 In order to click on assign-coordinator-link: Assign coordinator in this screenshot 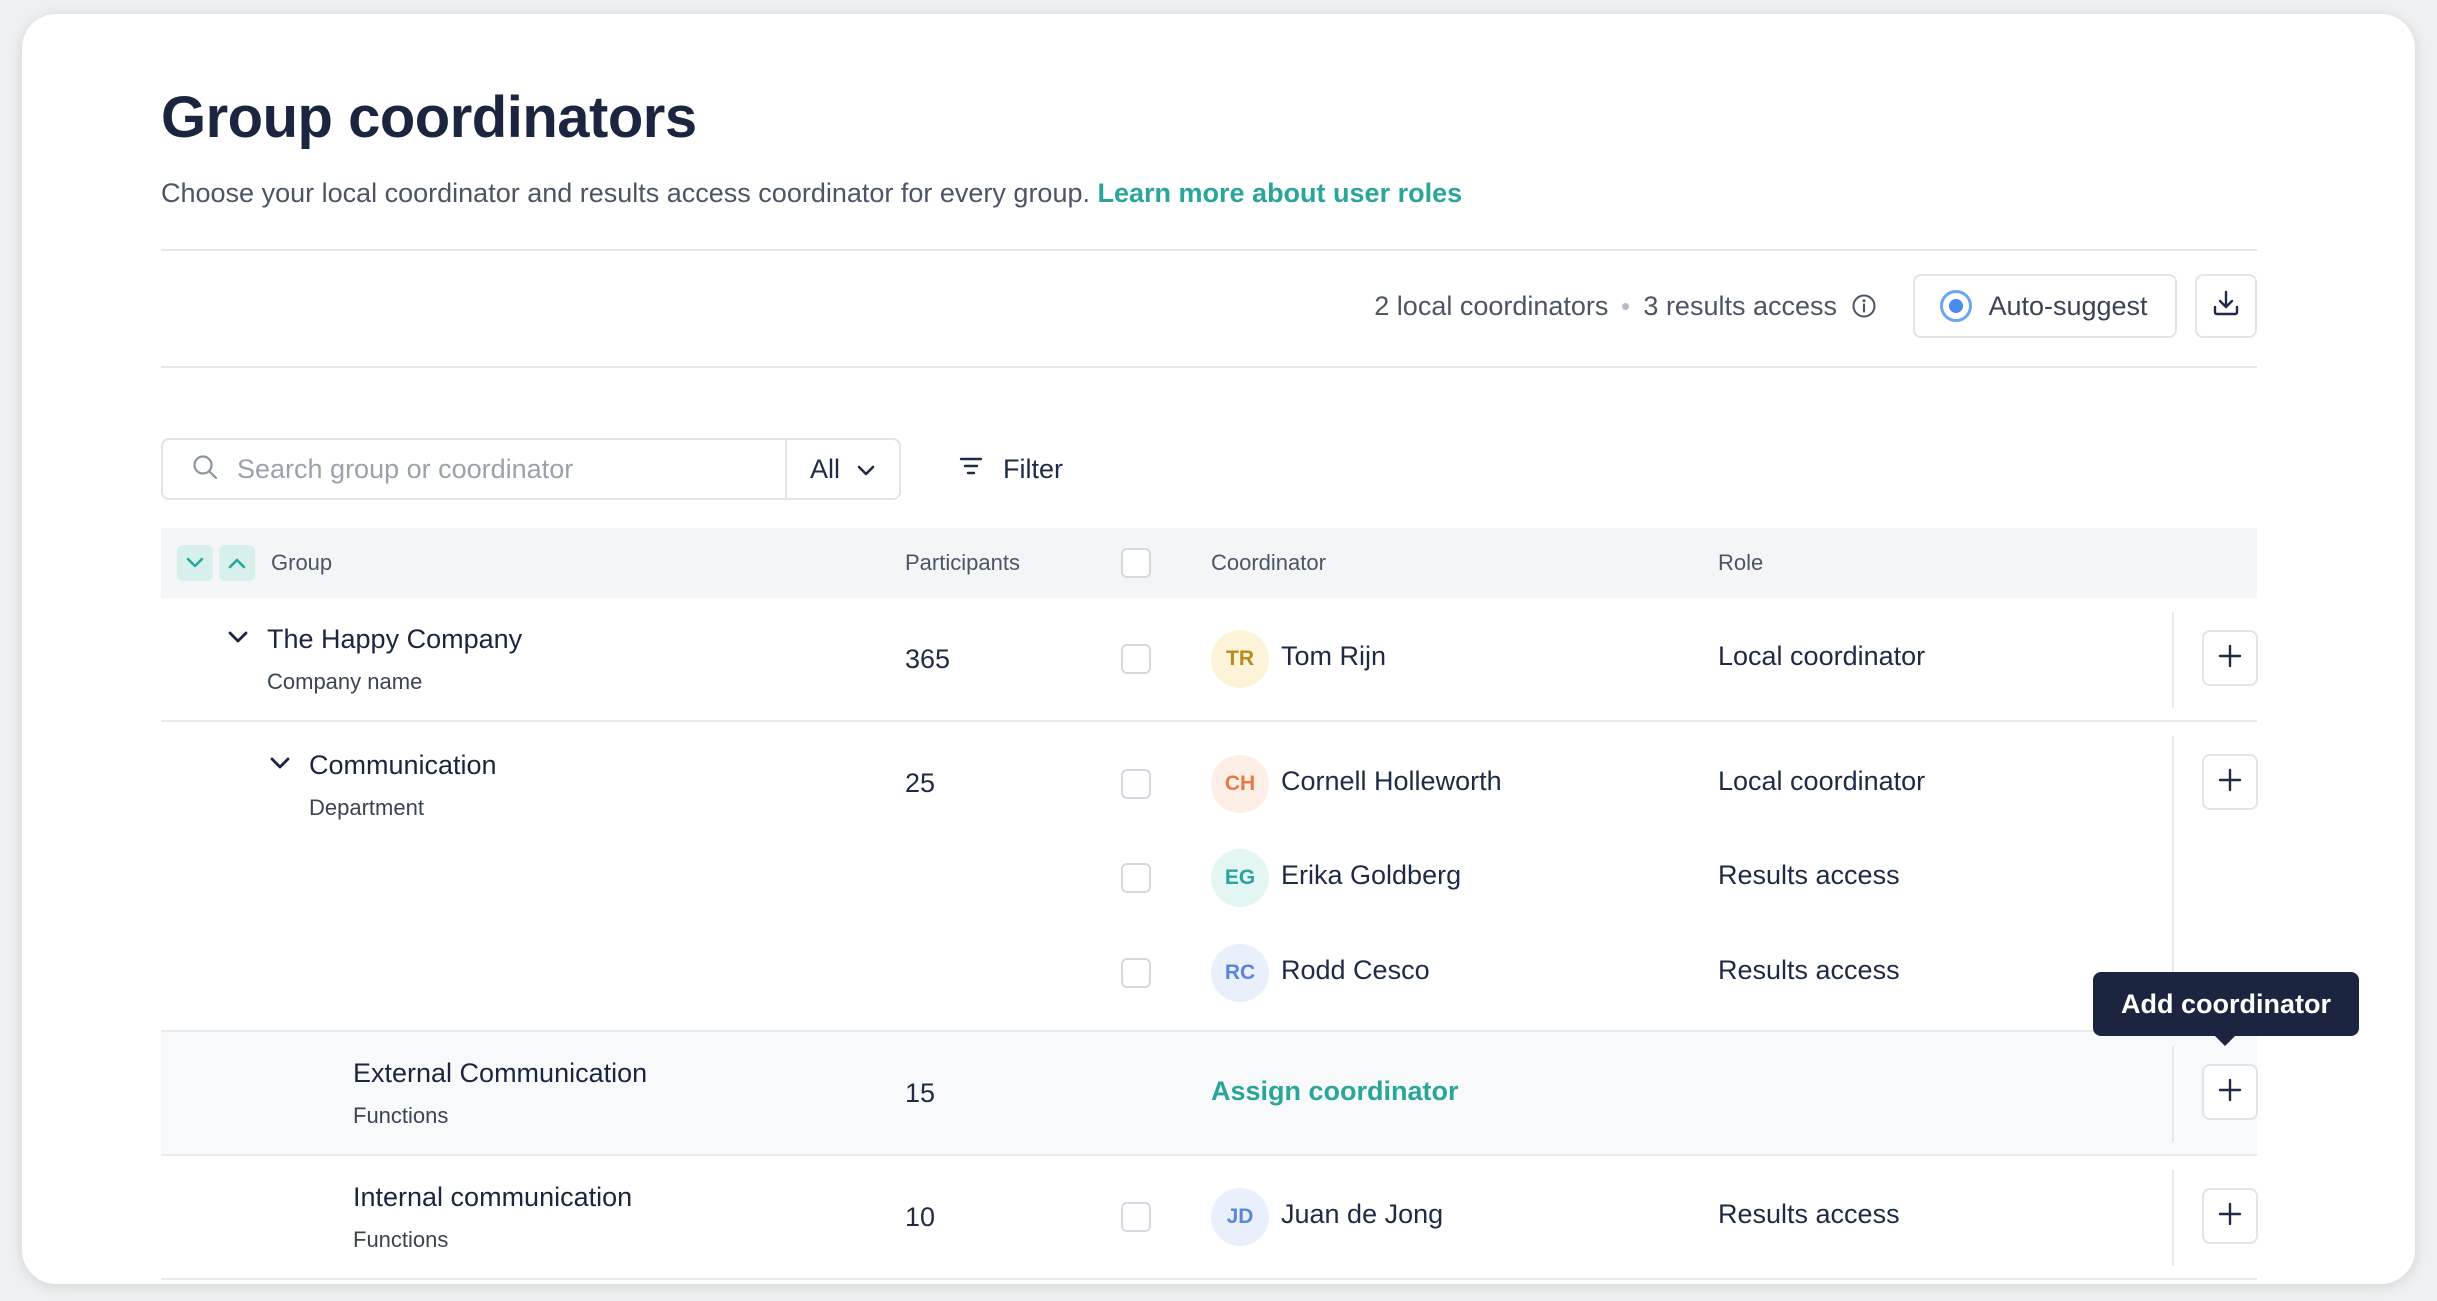, I will do `click(1335, 1091)`.